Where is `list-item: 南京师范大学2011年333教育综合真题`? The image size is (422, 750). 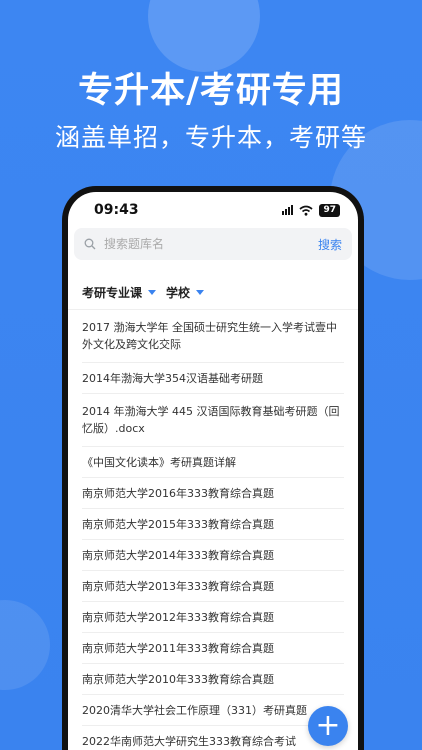 list-item: 南京师范大学2011年333教育综合真题 is located at coordinates (213, 648).